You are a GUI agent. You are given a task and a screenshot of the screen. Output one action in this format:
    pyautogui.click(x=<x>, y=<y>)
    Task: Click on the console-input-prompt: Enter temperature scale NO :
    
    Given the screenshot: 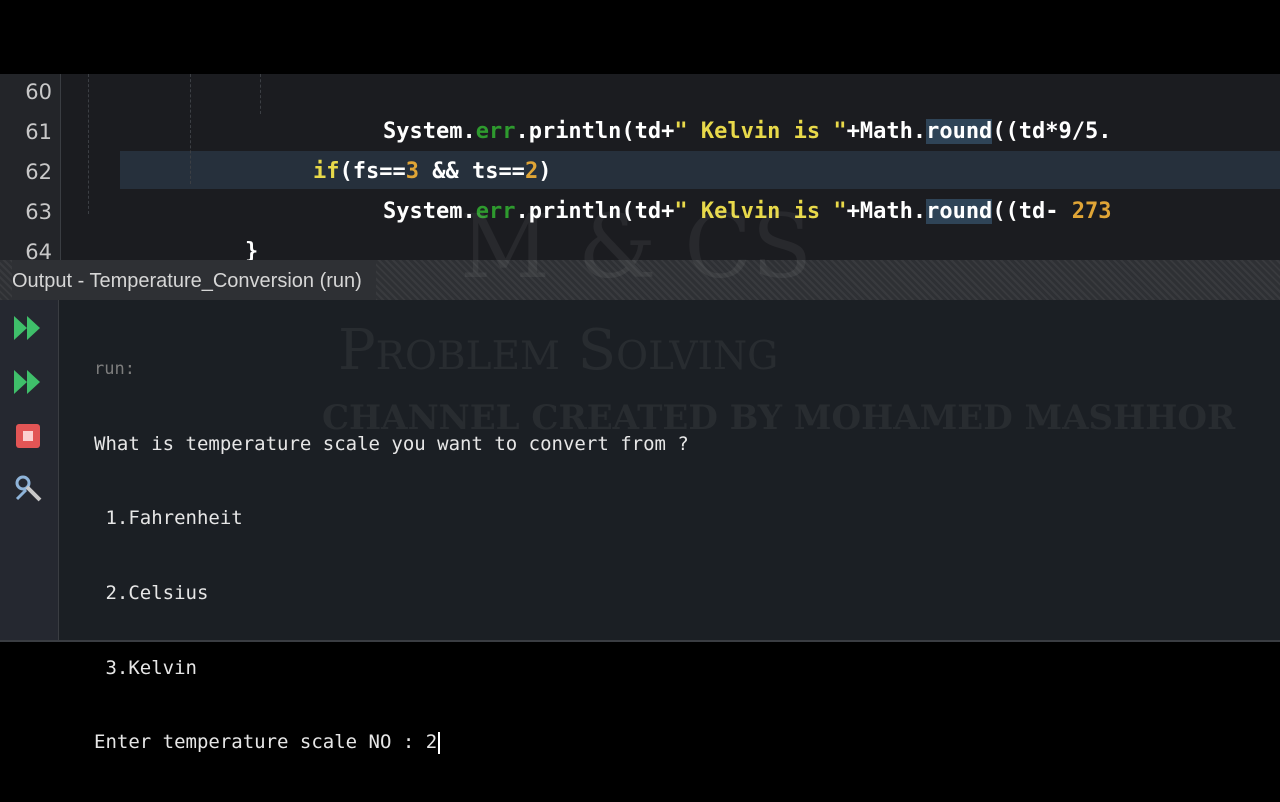 What is the action you would take?
    pyautogui.click(x=260, y=742)
    